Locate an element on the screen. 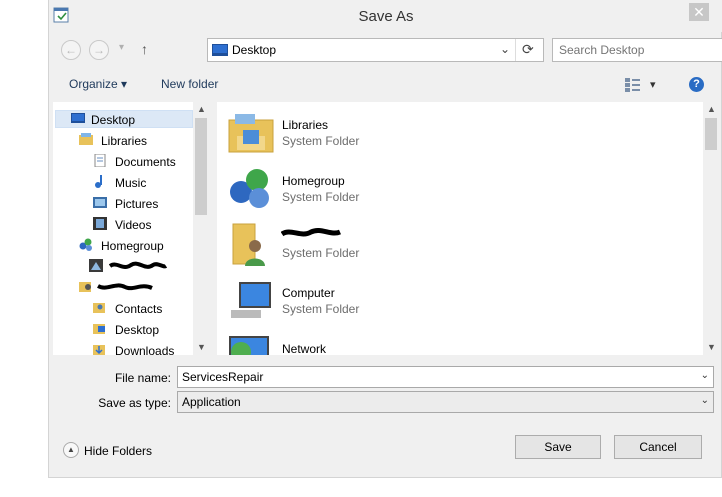  folder-icon is located at coordinates (99, 329).